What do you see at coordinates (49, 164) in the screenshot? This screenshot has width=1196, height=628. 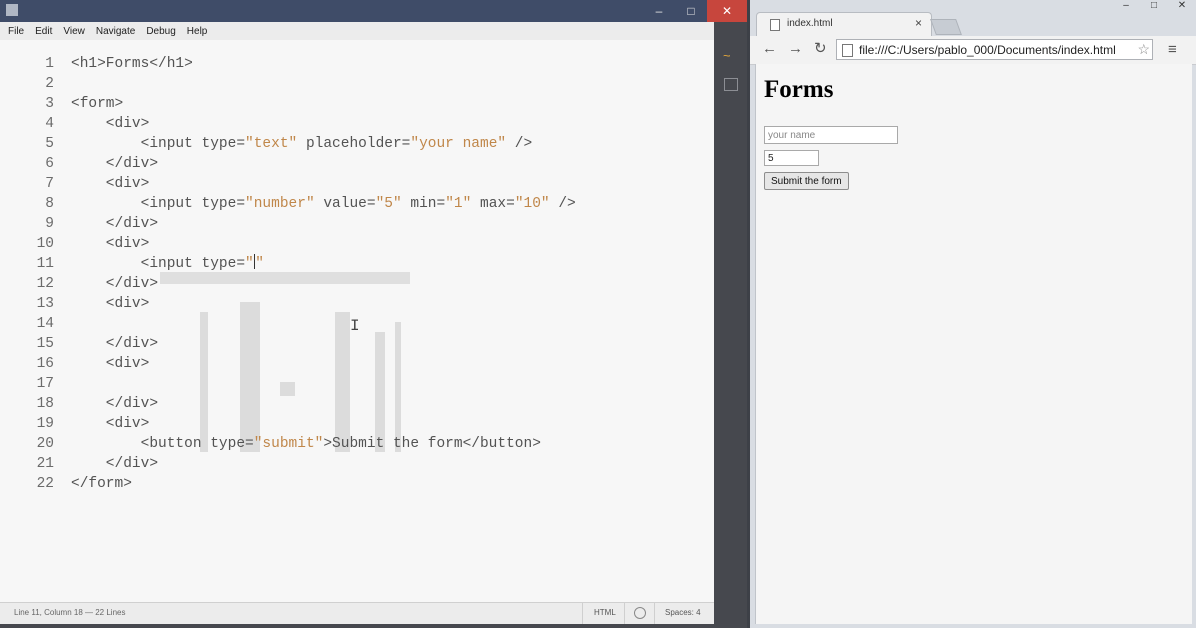 I see `line-number: 6` at bounding box center [49, 164].